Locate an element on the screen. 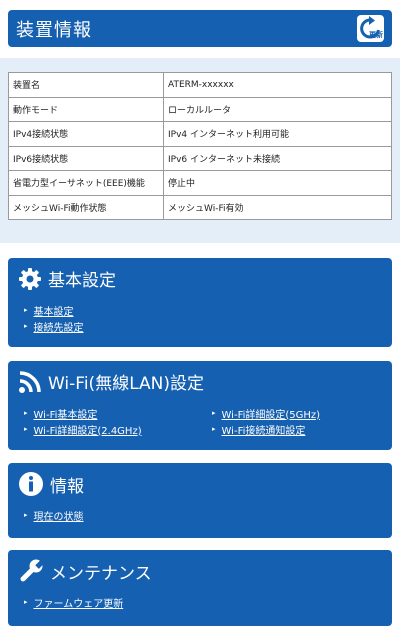  wrench-icon is located at coordinates (32, 570).